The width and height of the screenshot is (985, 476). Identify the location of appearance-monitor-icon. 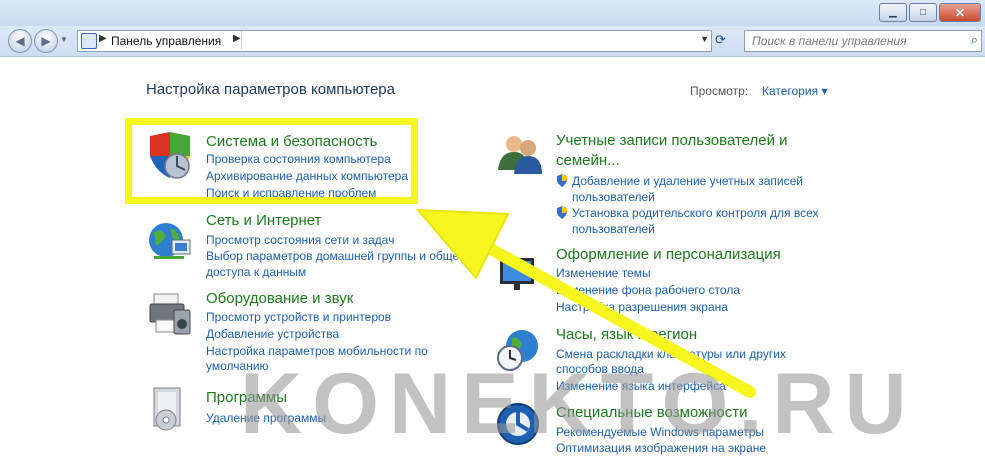
(517, 274).